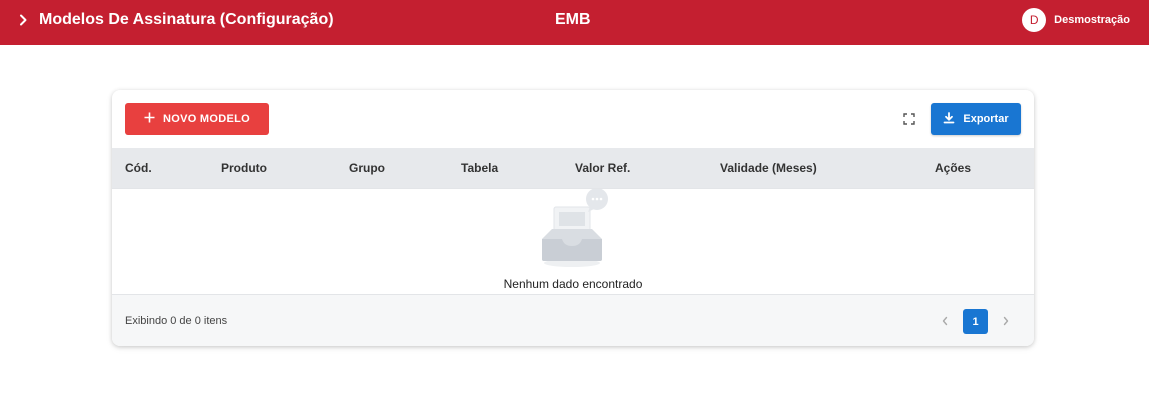 This screenshot has height=401, width=1149. I want to click on column-header-table: Tabela, so click(479, 168).